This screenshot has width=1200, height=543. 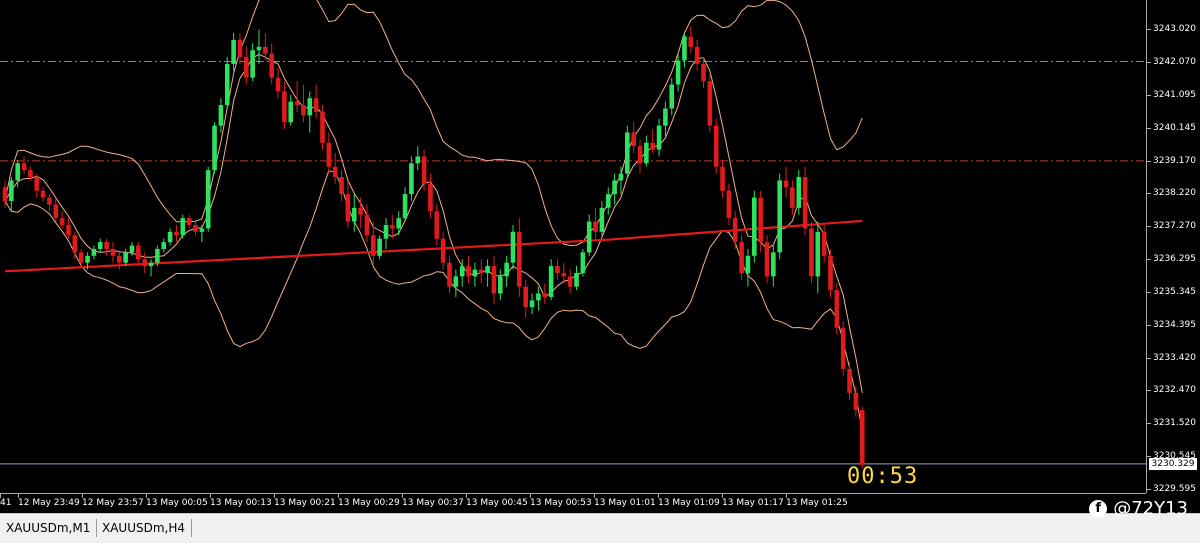 I want to click on tab-xauusd-h4: XAUUSDm,H4, so click(x=144, y=528).